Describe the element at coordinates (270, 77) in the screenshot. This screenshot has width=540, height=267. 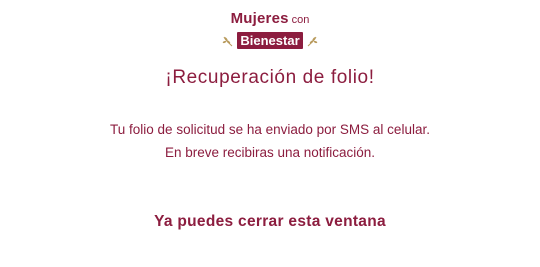
I see `page-title: ¡Recuperación de folio!` at that location.